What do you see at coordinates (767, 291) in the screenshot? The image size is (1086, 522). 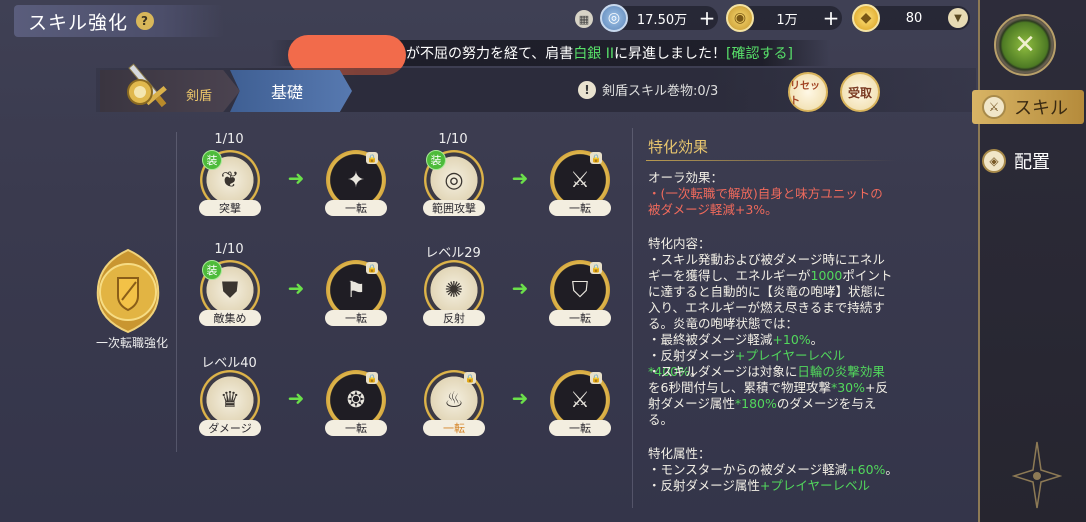 I see `content-line-3: に達すると自動的に【炎竜の咆哮】状態に` at bounding box center [767, 291].